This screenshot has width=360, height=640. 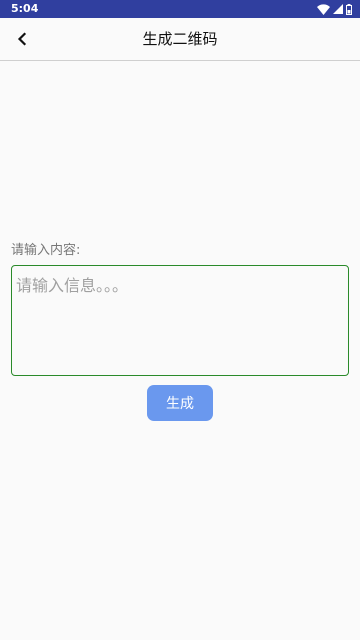 What do you see at coordinates (46, 250) in the screenshot?
I see `content-label: 请输入内容:` at bounding box center [46, 250].